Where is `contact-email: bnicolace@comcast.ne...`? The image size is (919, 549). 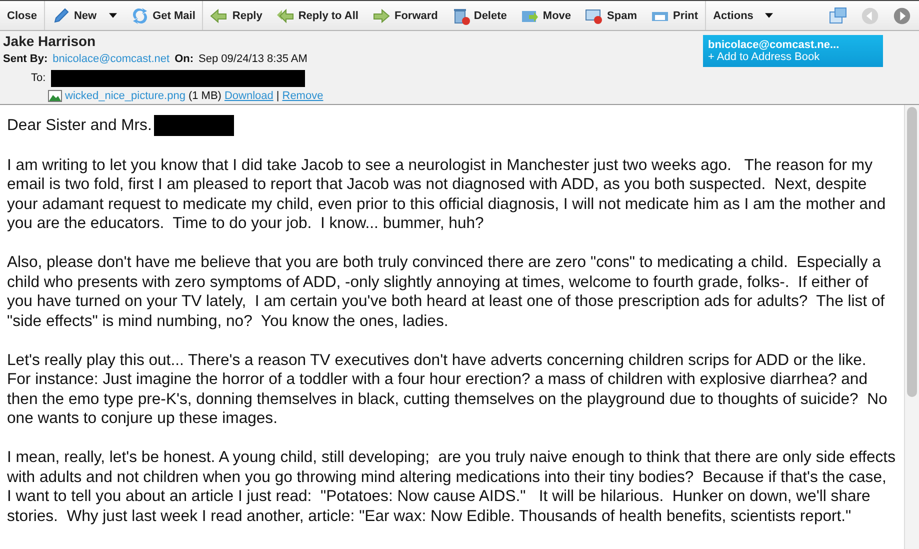 contact-email: bnicolace@comcast.ne... is located at coordinates (774, 45).